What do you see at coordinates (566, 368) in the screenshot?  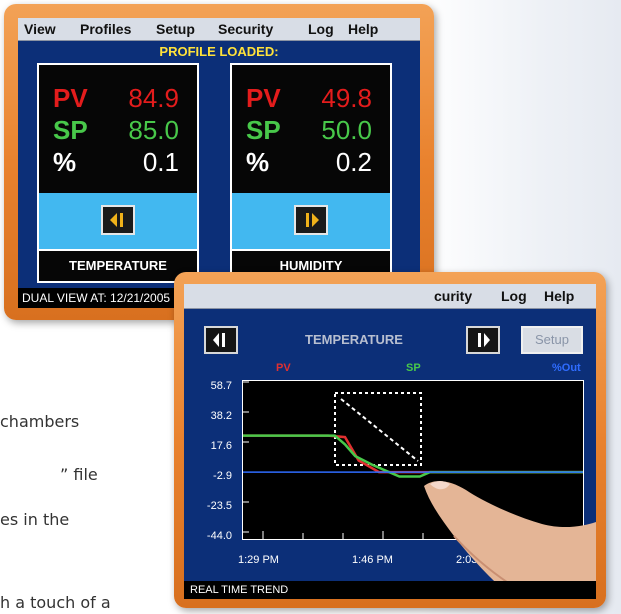 I see `legend-out: %Out` at bounding box center [566, 368].